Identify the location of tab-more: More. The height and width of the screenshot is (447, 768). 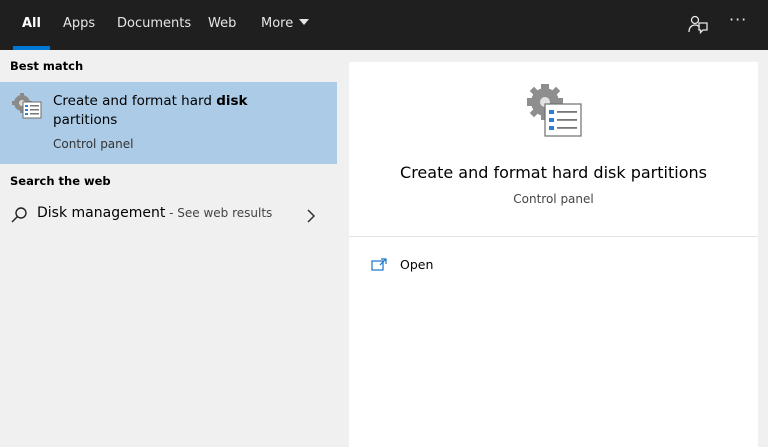
(285, 25).